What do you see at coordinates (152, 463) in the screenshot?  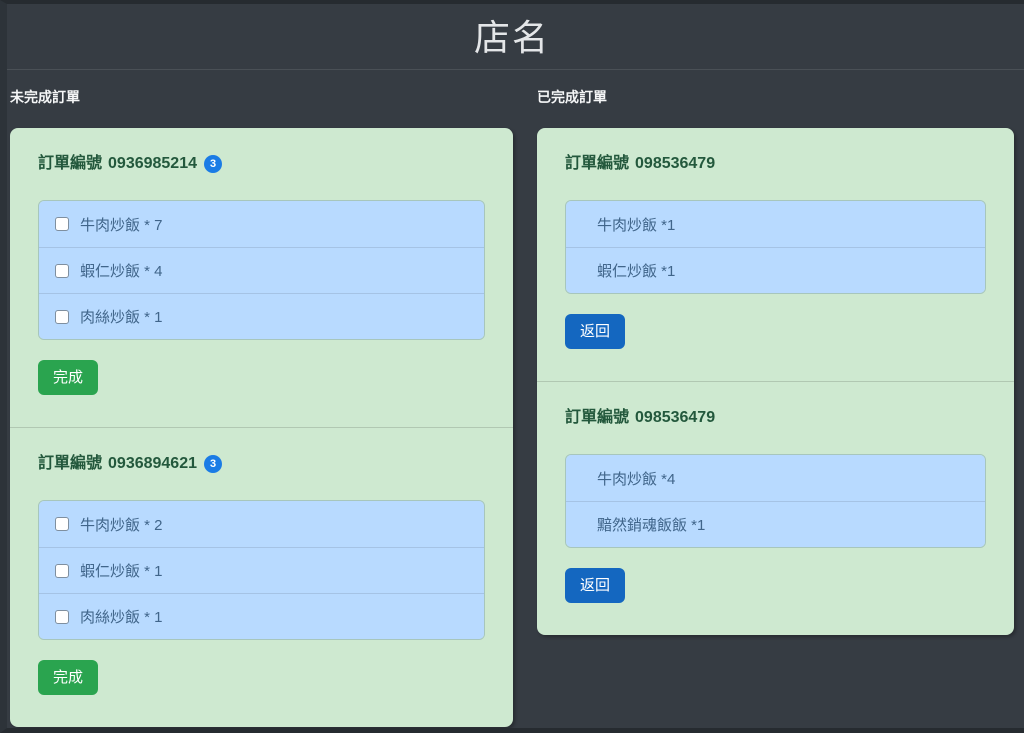 I see `order-number: 0936894621` at bounding box center [152, 463].